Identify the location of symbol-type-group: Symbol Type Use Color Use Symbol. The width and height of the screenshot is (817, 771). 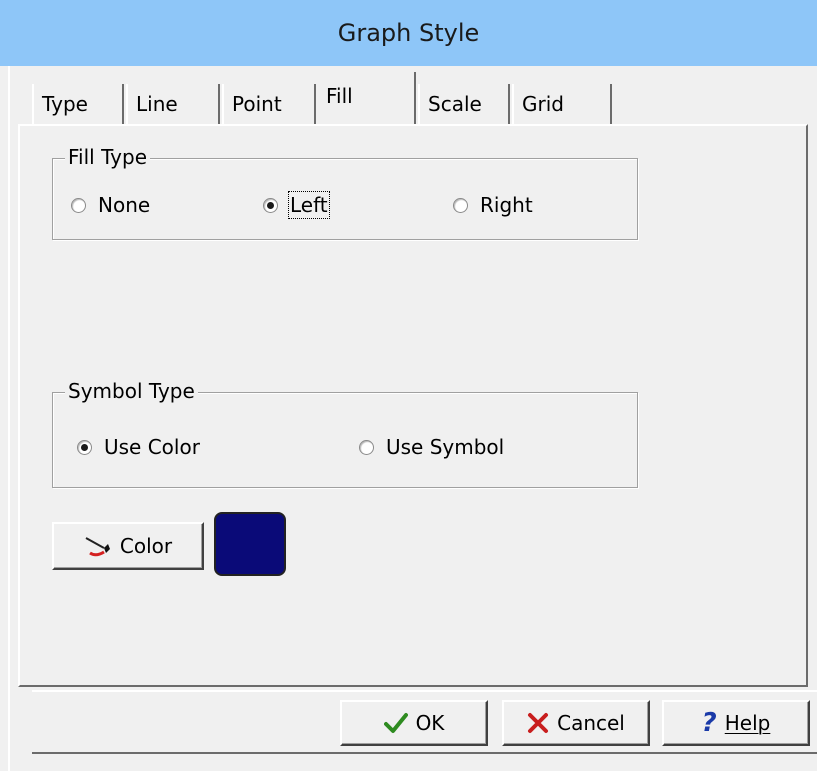
(345, 433).